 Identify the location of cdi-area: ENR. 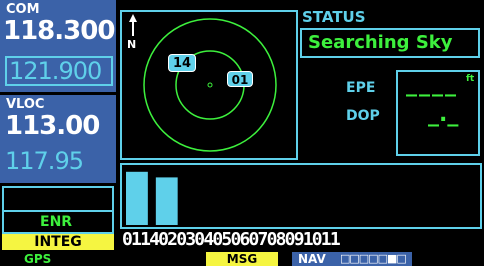
(58, 210).